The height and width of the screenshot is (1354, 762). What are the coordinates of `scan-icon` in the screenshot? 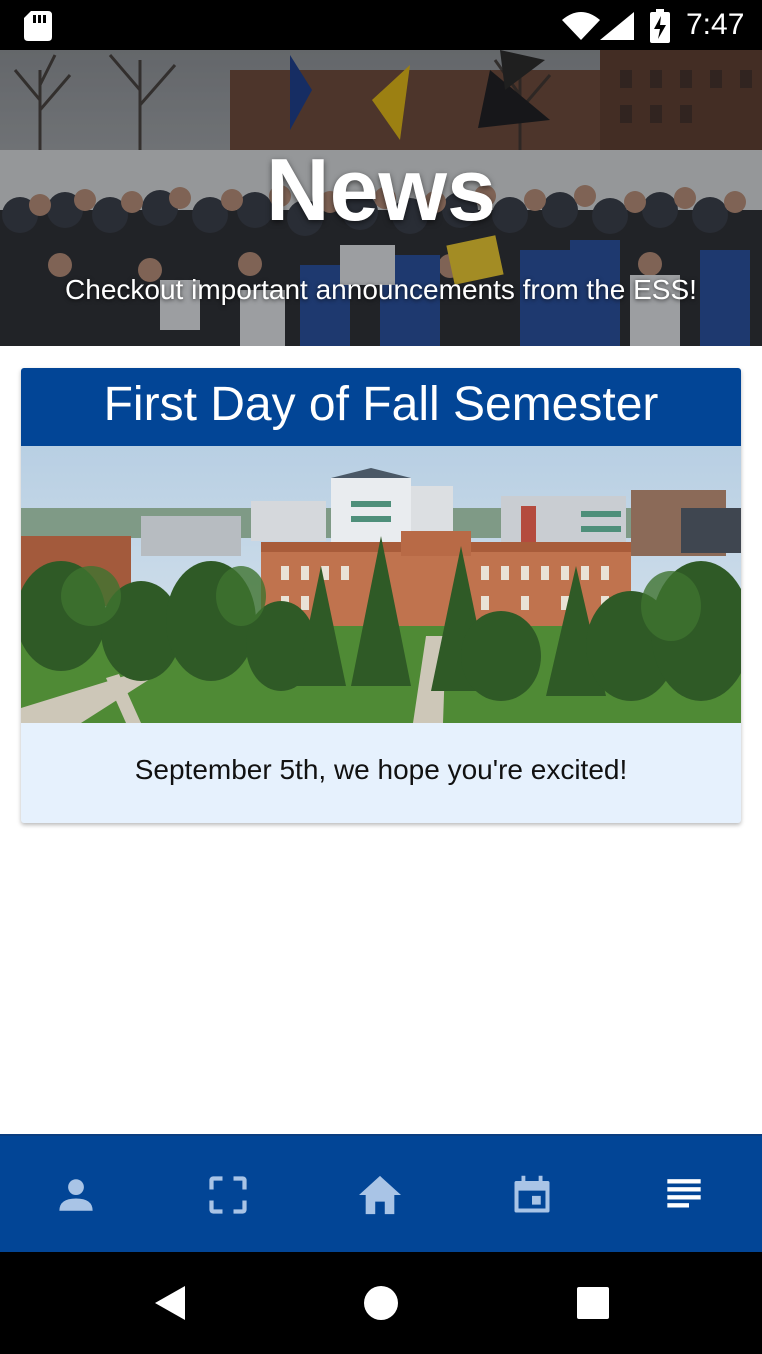 It's located at (228, 1195).